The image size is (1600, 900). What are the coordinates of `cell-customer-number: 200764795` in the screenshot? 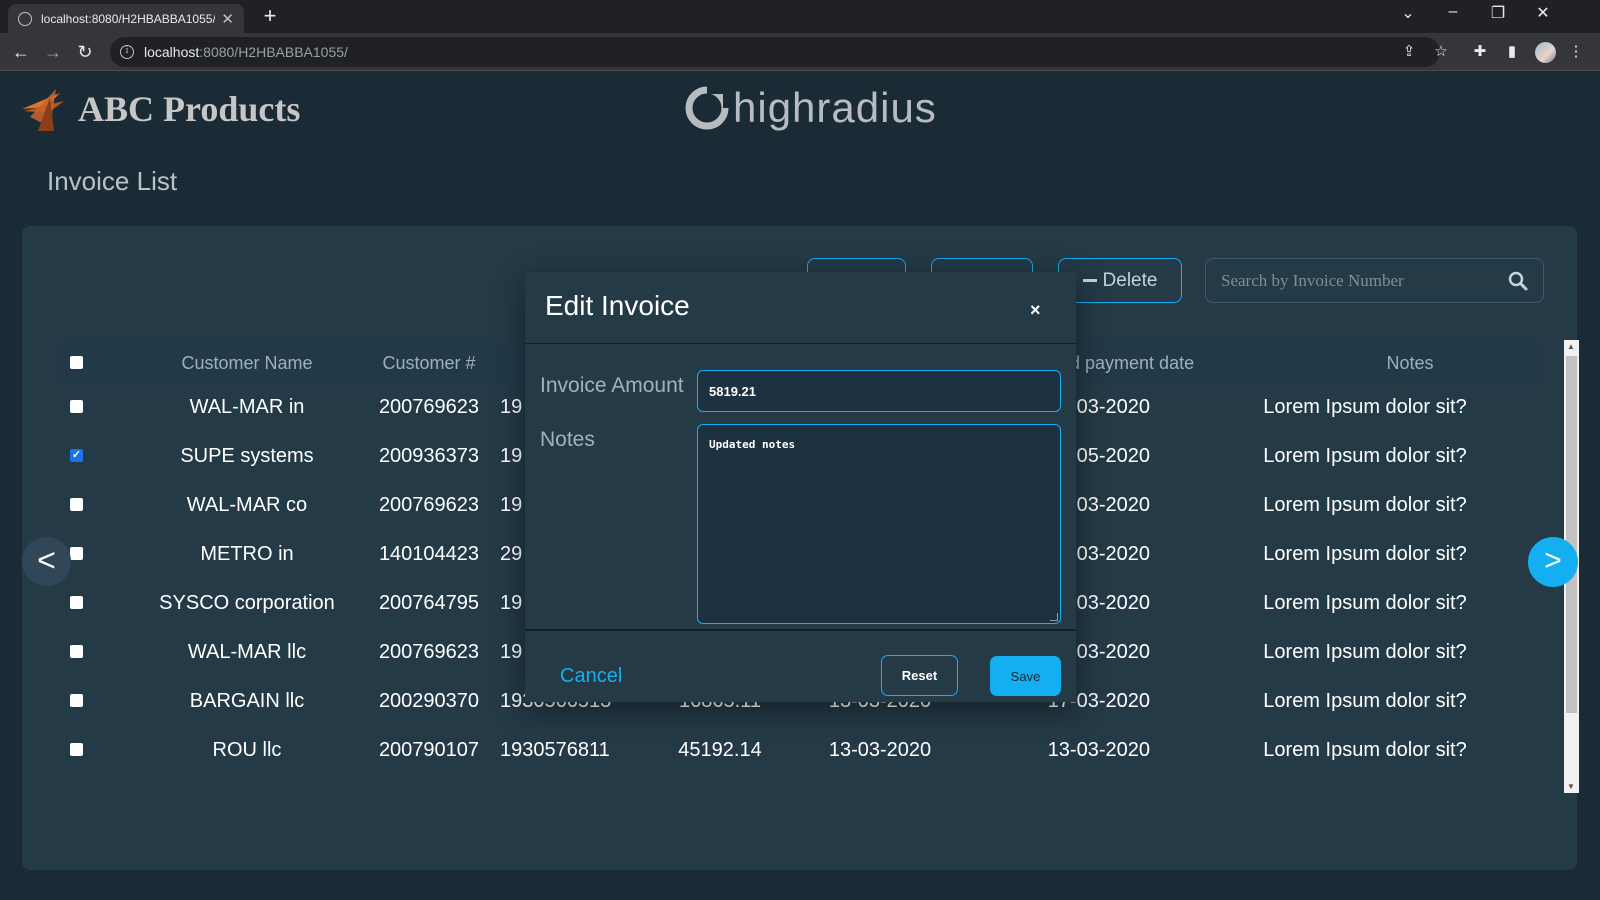 It's located at (429, 602).